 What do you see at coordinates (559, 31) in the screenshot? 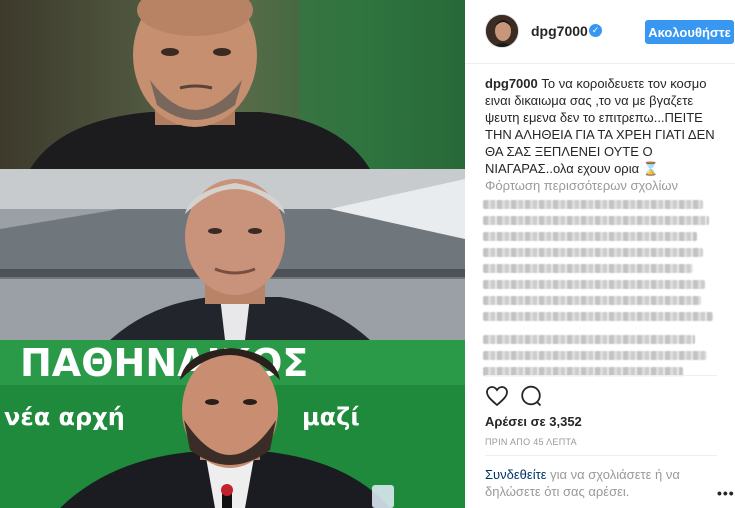
I see `username-link: dpg7000` at bounding box center [559, 31].